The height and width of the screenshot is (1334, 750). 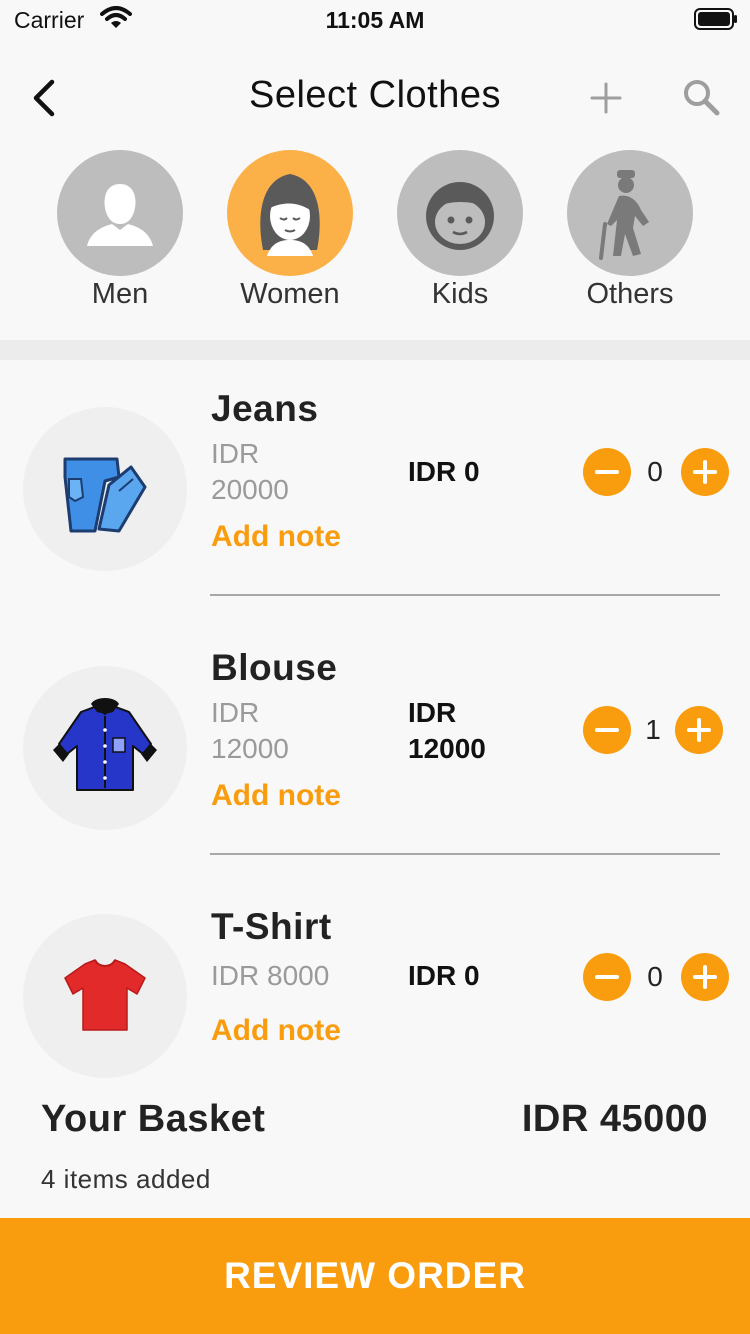 I want to click on tshirt-icon, so click(x=105, y=996).